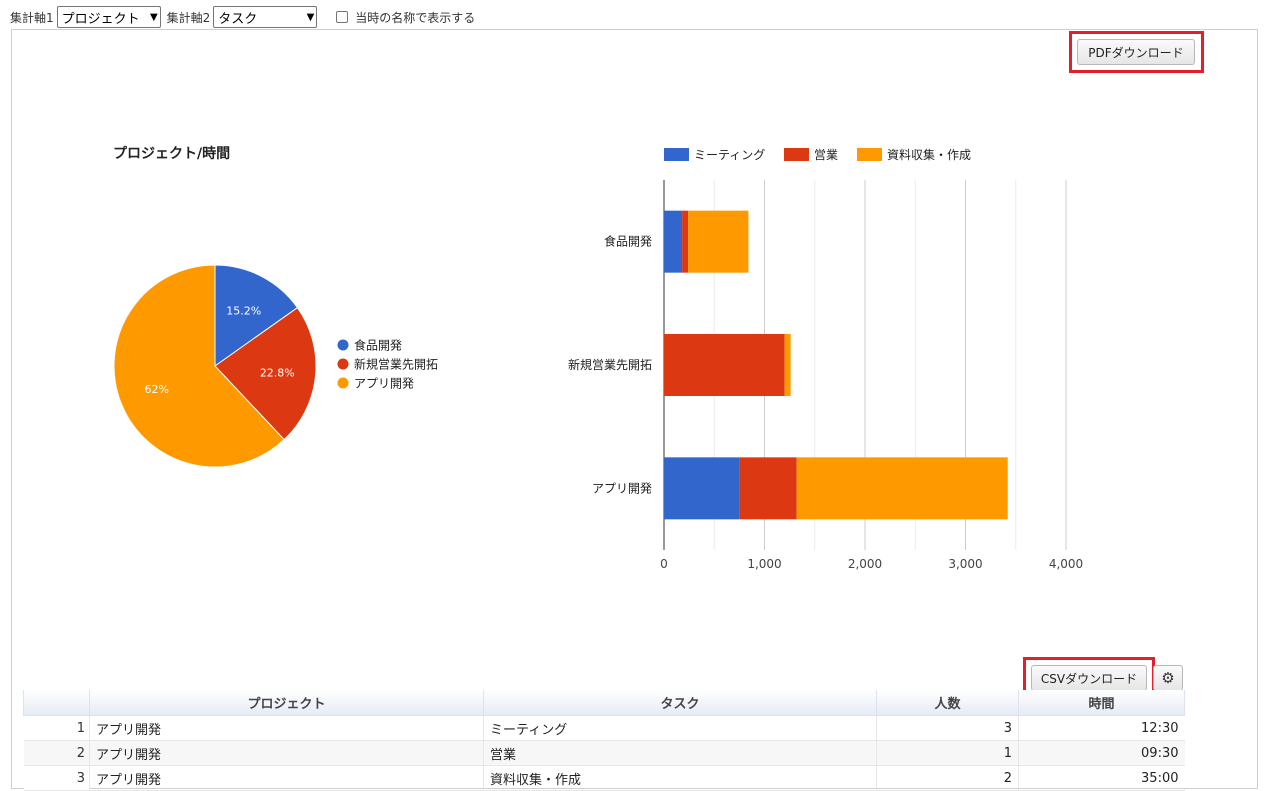  Describe the element at coordinates (1101, 778) in the screenshot. I see `row-time: 35:00` at that location.